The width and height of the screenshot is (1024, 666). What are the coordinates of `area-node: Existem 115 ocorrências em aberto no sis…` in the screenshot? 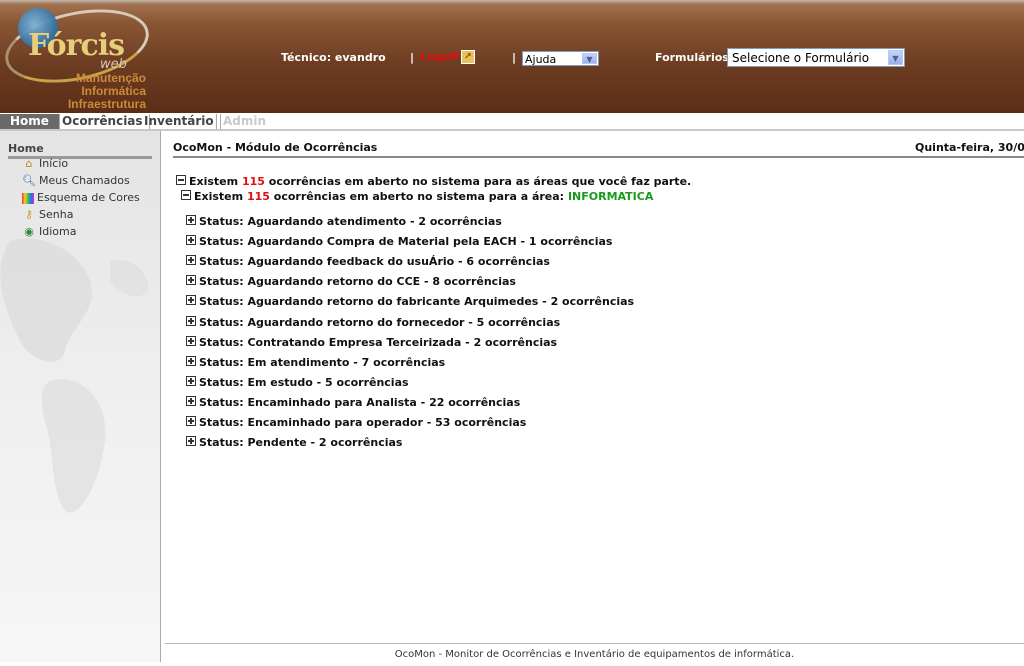 It's located at (417, 196).